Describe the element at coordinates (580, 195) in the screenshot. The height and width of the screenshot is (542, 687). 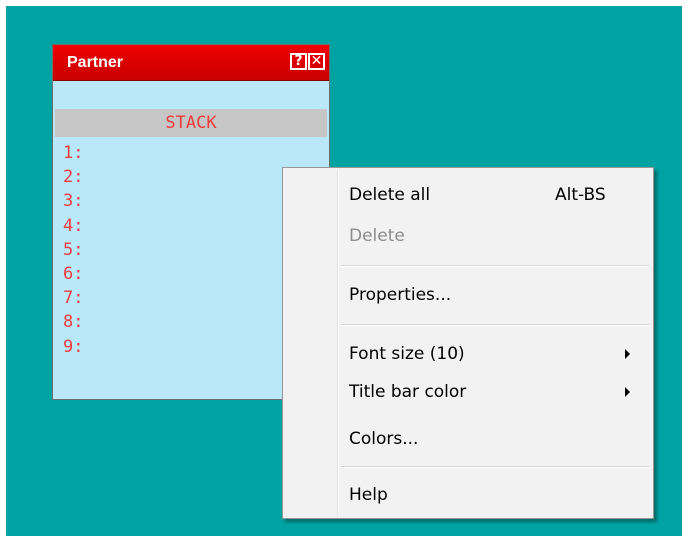
I see `menu-item-shortcut: Alt-BS` at that location.